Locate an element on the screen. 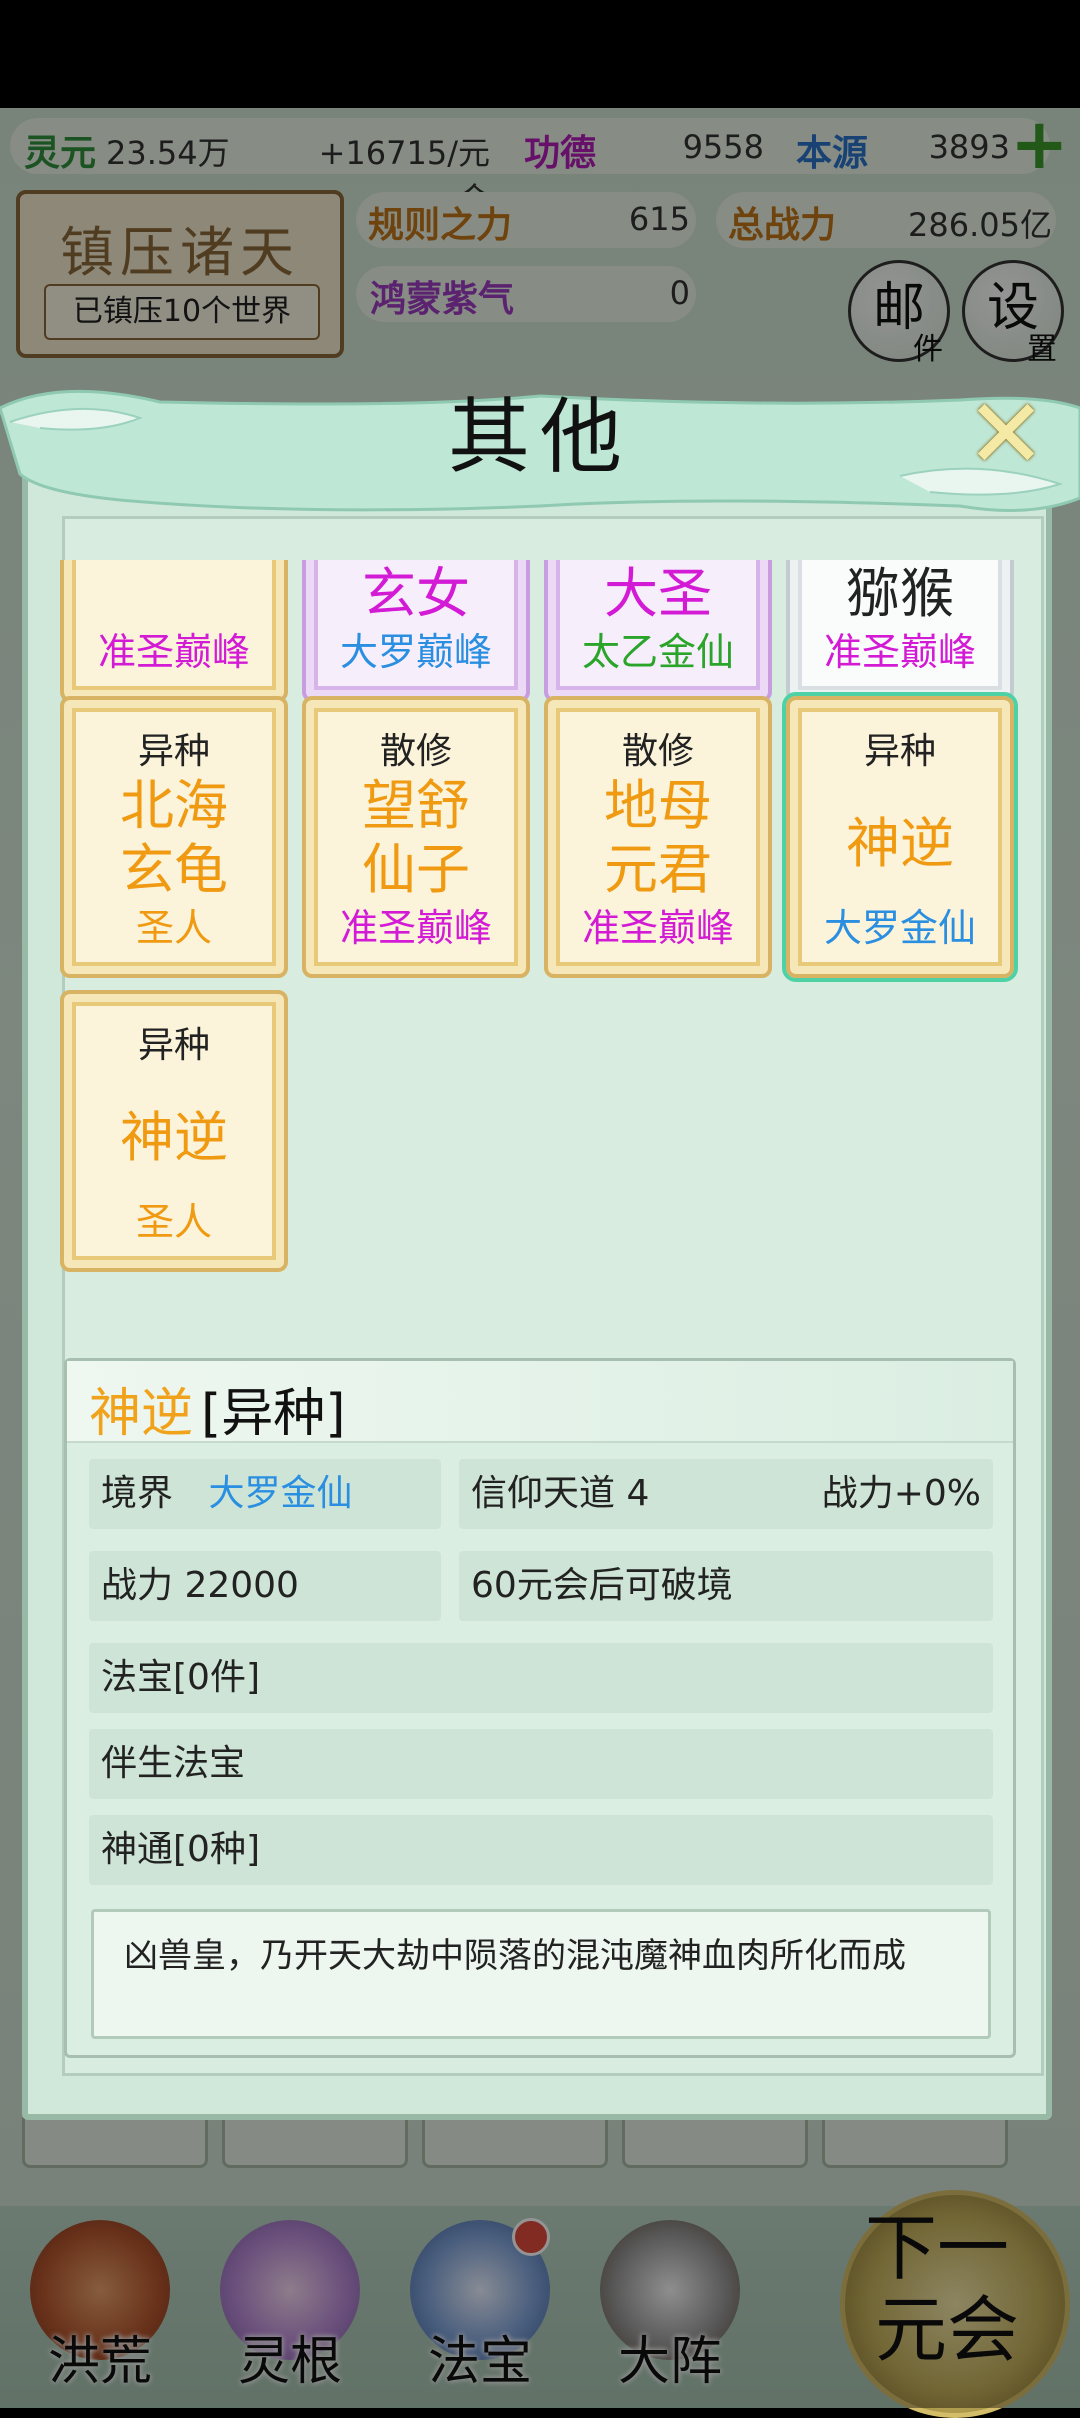 Image resolution: width=1080 pixels, height=2418 pixels. character-card: 六耳 猕猴准圣巅峰 is located at coordinates (900, 631).